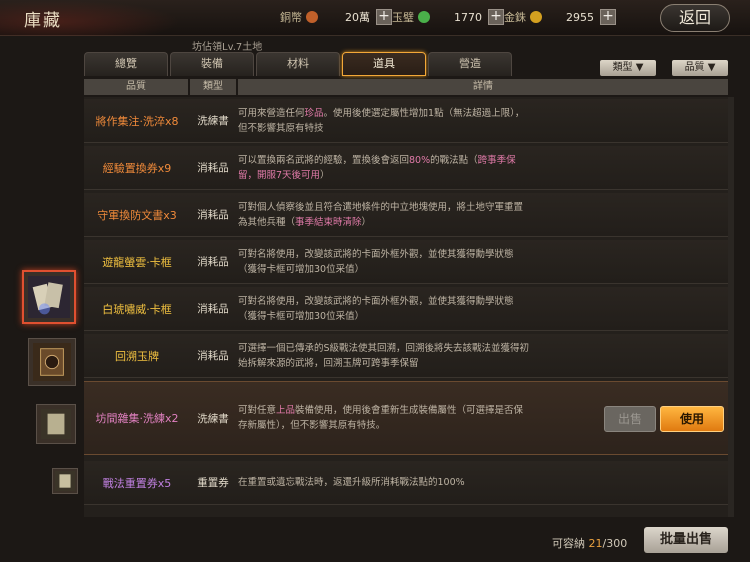  I want to click on top-bar: 庫藏 銅幣 20萬 + 玉璧 1770 + 金銖 2955 + 返回, so click(375, 18).